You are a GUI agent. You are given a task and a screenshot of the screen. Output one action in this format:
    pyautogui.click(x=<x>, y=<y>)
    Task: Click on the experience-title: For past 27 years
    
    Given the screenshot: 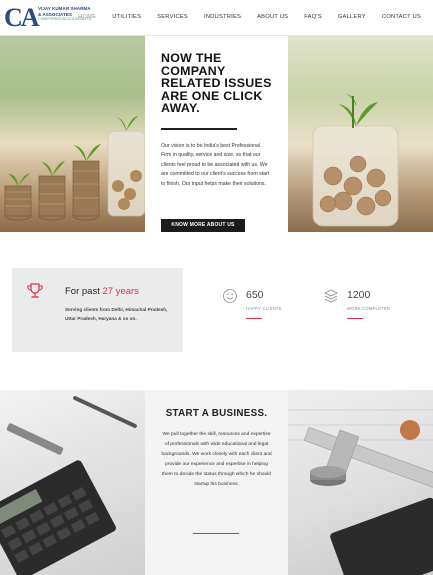 What is the action you would take?
    pyautogui.click(x=102, y=291)
    